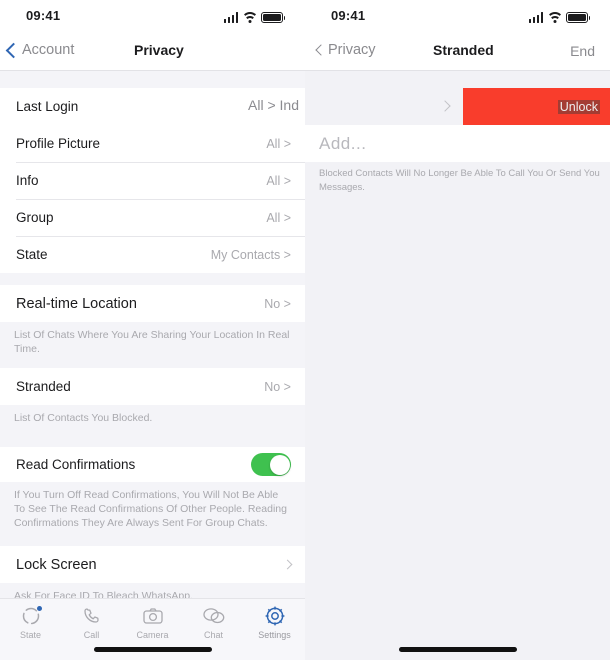 The width and height of the screenshot is (610, 660). What do you see at coordinates (47, 106) in the screenshot?
I see `row-label: Last Login` at bounding box center [47, 106].